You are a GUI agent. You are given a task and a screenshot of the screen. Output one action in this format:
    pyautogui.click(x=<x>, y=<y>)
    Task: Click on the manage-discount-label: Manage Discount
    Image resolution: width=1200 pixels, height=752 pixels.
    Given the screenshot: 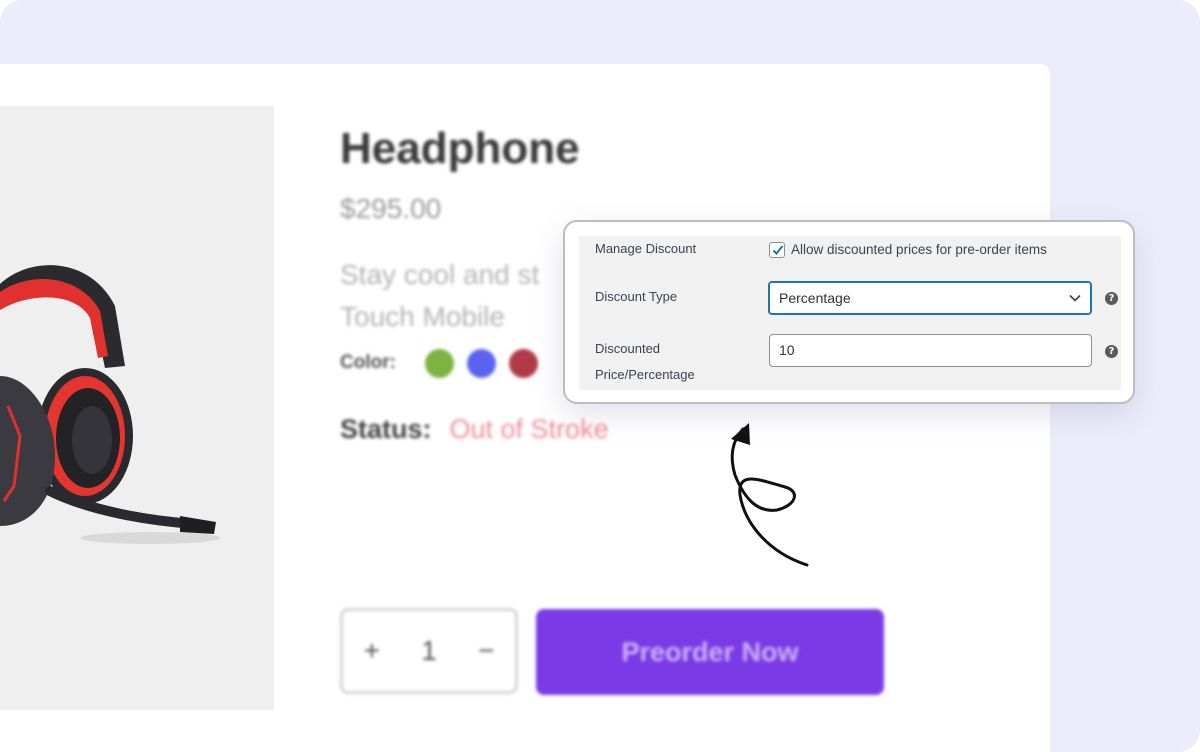 What is the action you would take?
    pyautogui.click(x=646, y=248)
    